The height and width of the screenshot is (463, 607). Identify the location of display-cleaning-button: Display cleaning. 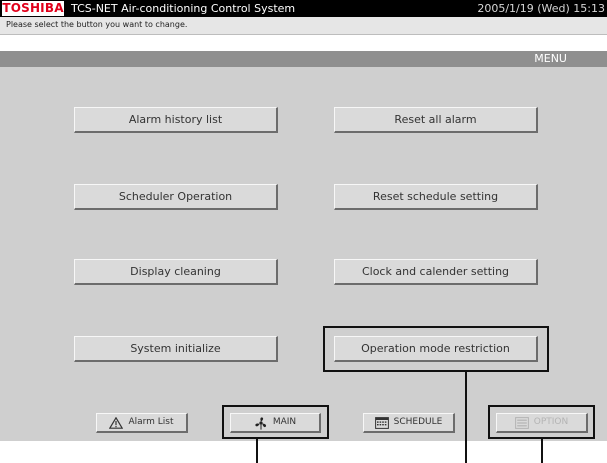
(176, 272).